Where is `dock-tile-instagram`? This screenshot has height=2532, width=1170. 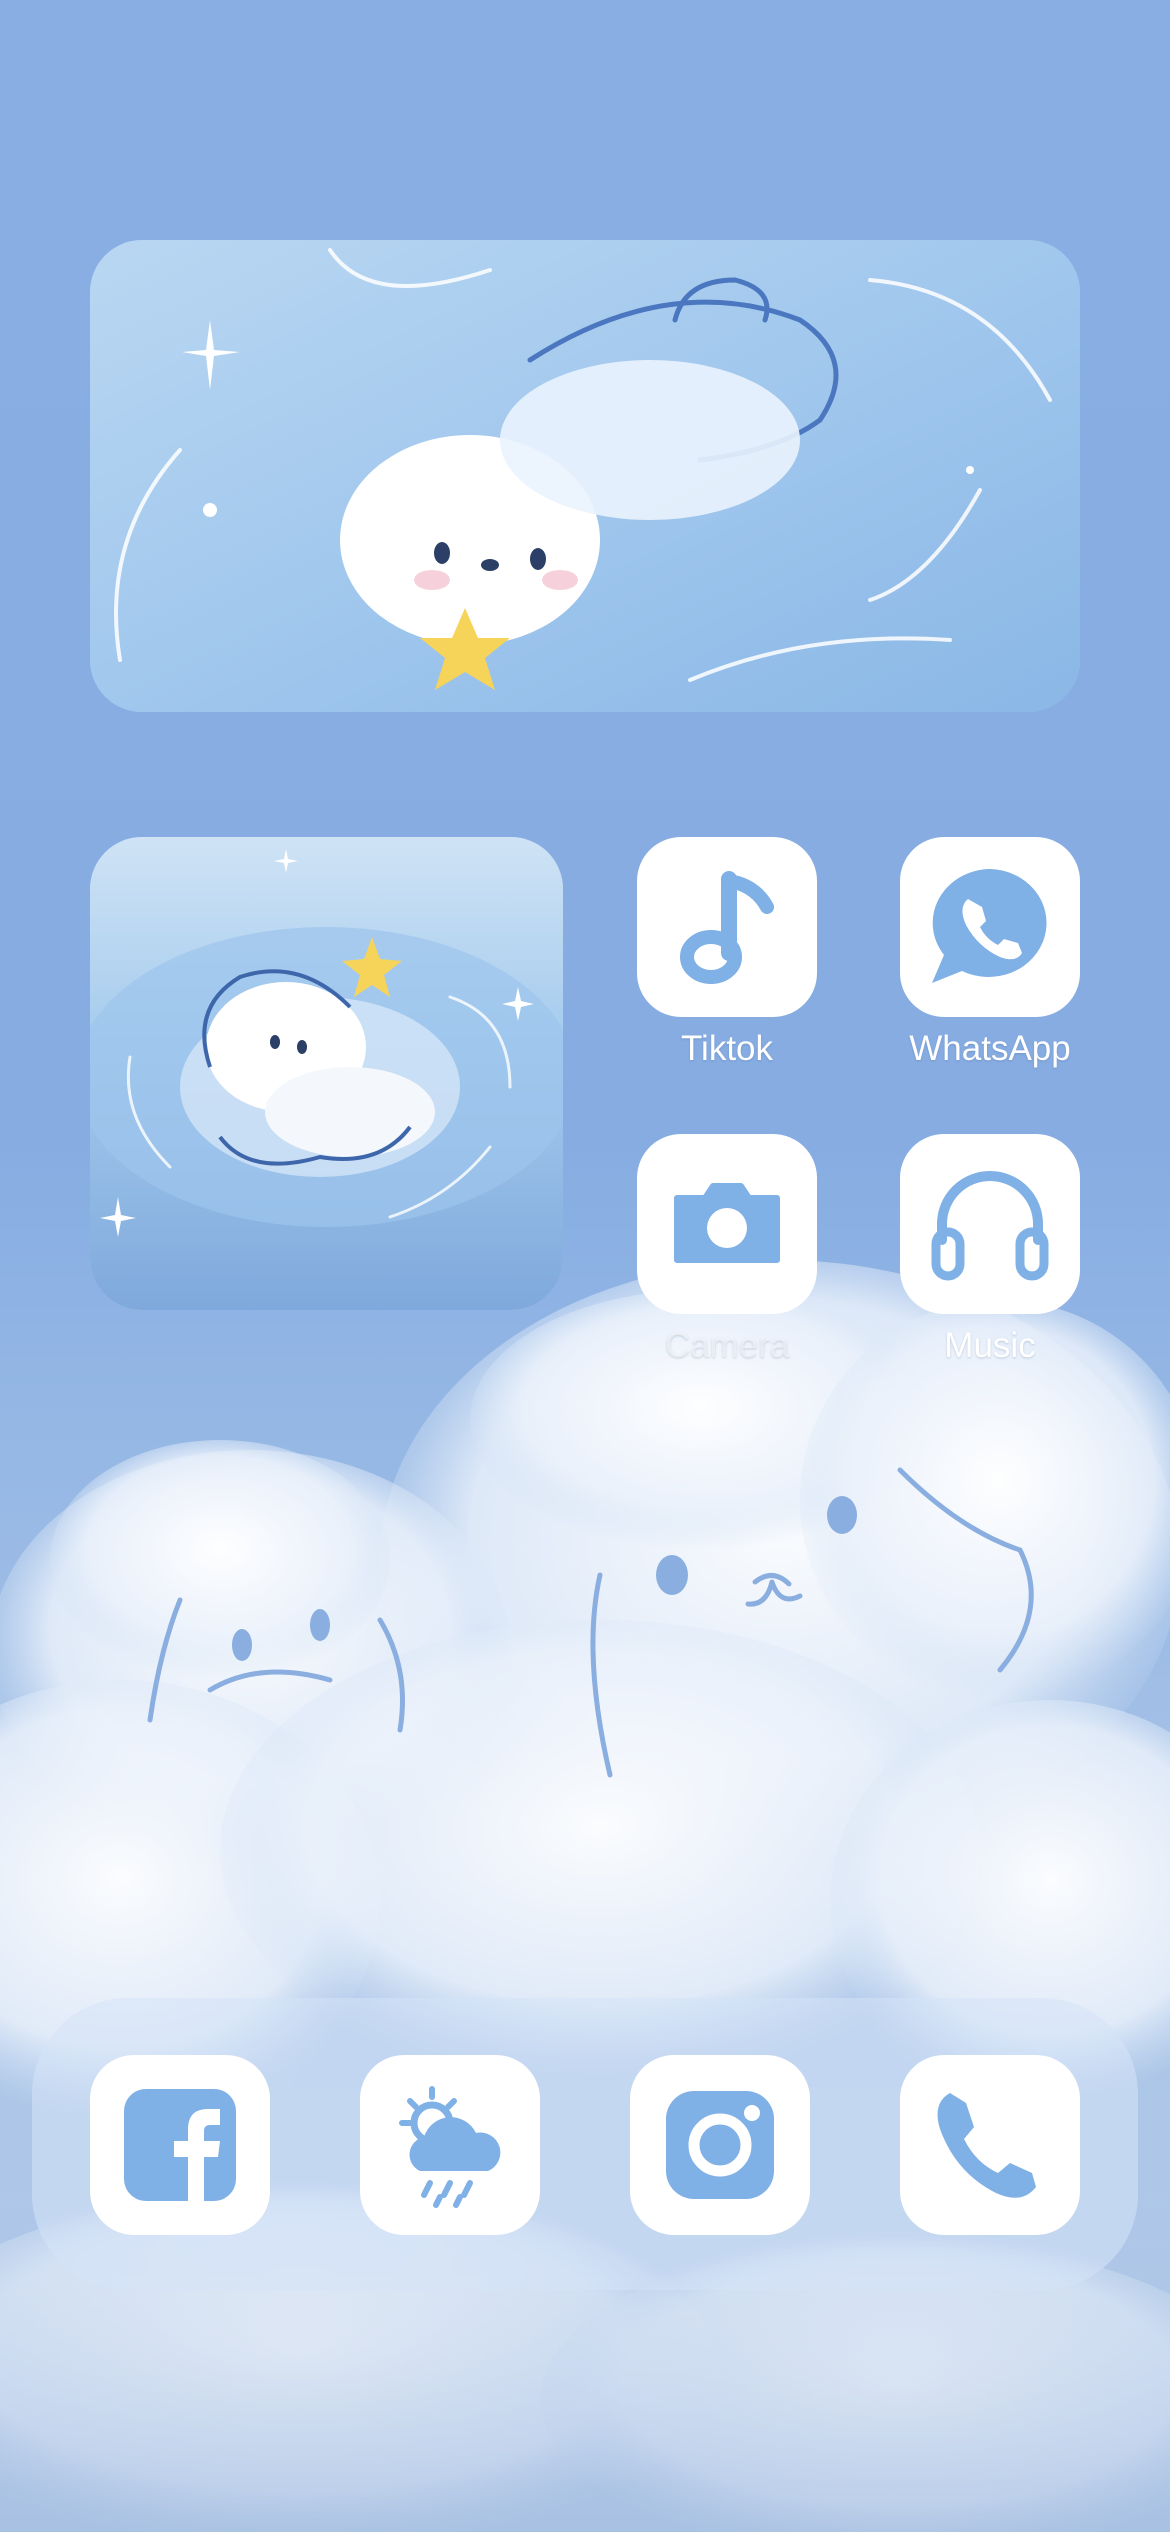
dock-tile-instagram is located at coordinates (720, 2145).